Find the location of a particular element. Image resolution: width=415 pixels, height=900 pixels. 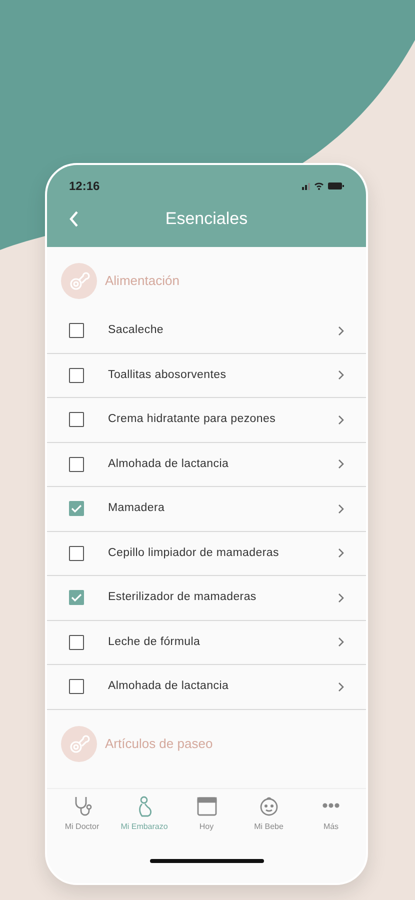

list-item: Sacaleche is located at coordinates (206, 331).